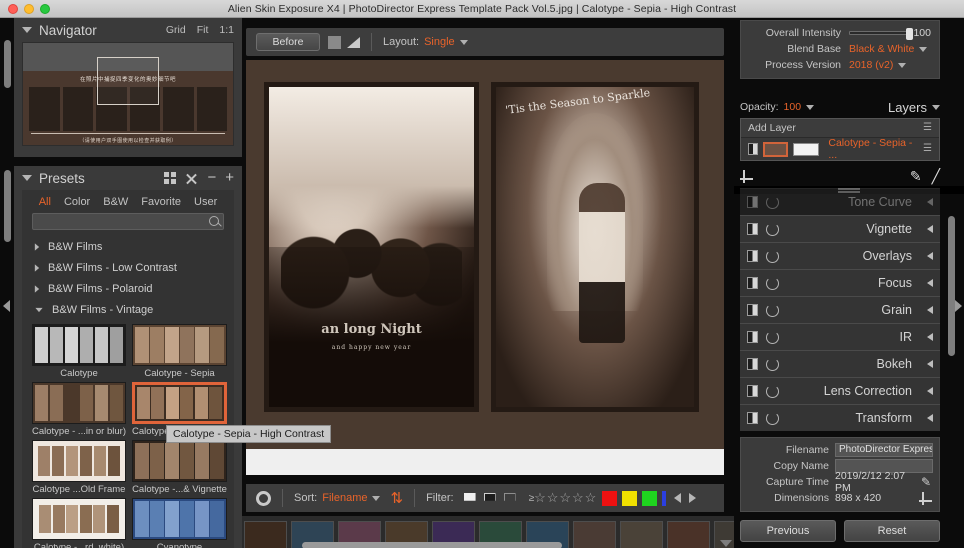 The width and height of the screenshot is (964, 548). I want to click on section-overlays: Overlays, so click(840, 255).